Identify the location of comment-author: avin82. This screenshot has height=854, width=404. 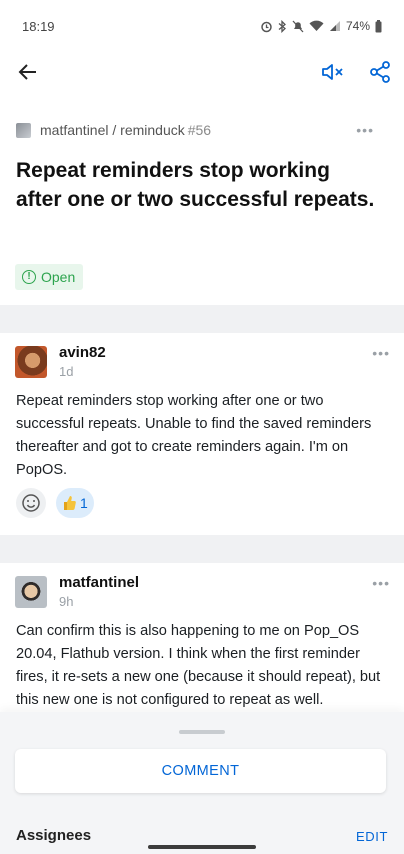
(82, 352).